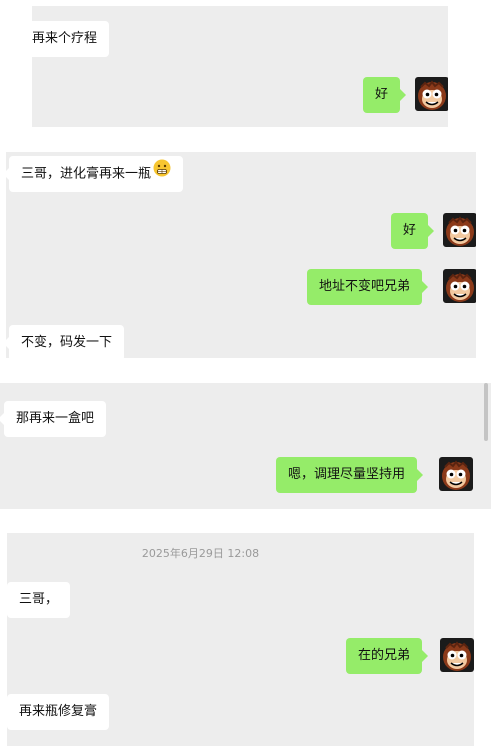 The image size is (491, 746). I want to click on outgoing-message: 地址不变吧兄弟, so click(368, 287).